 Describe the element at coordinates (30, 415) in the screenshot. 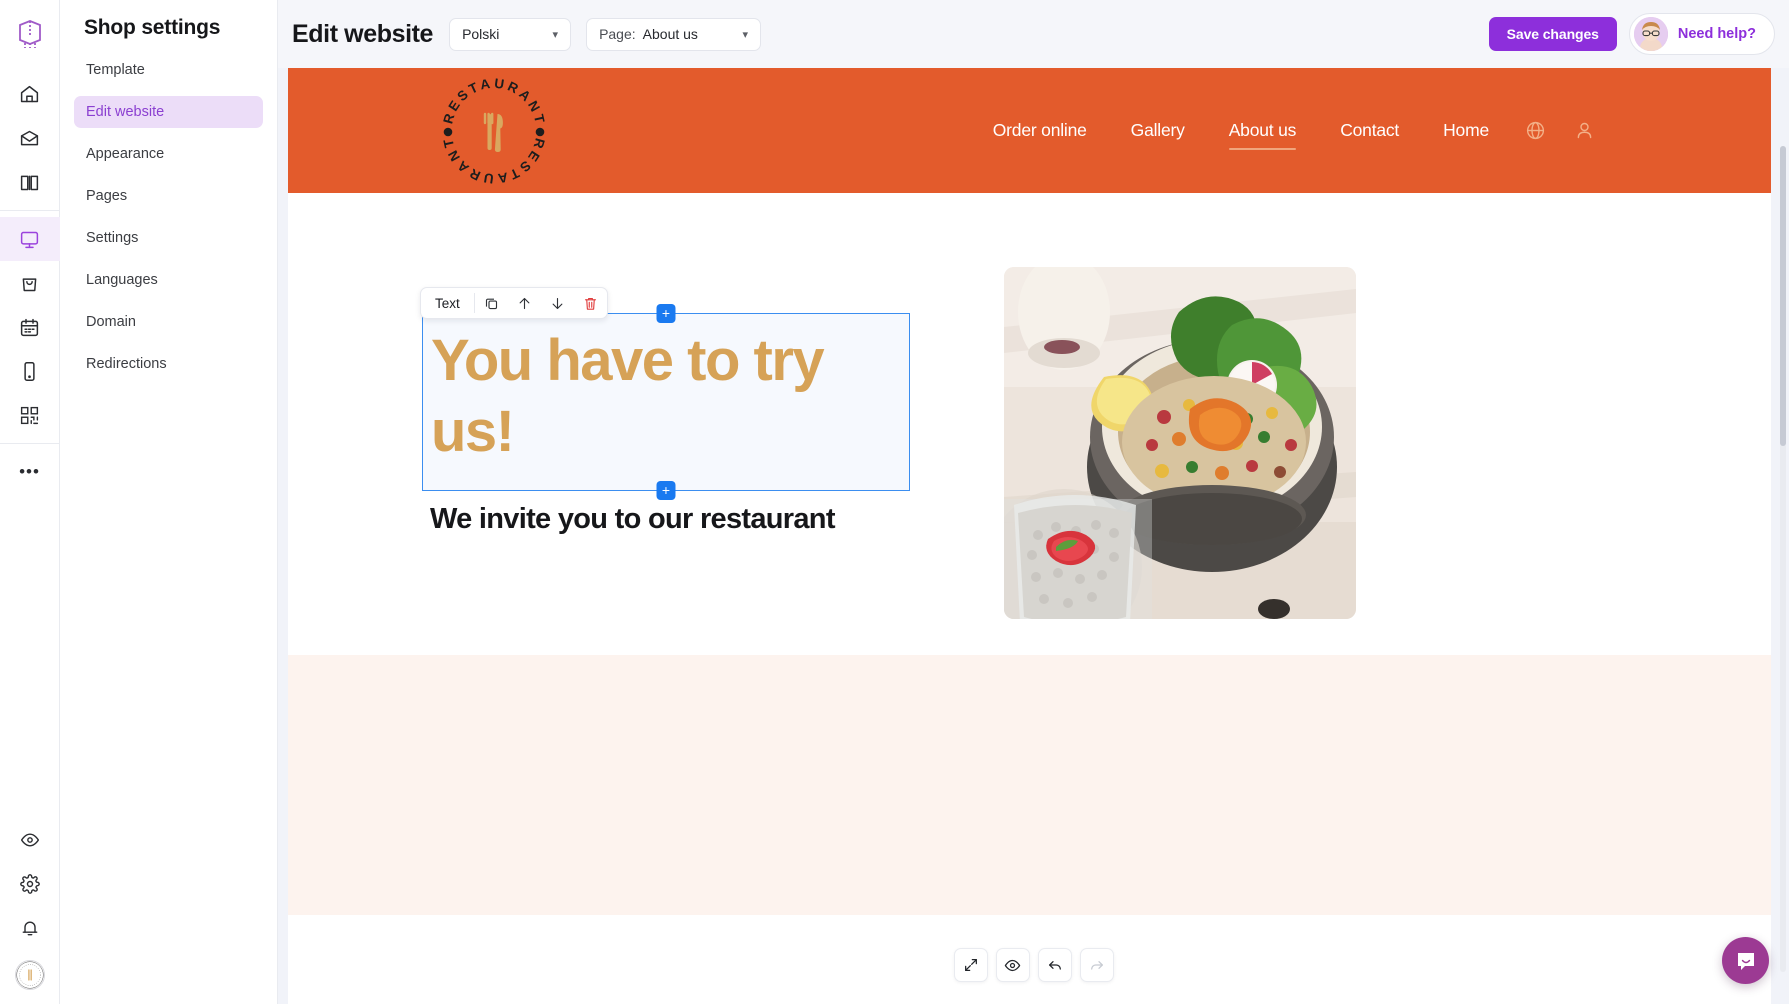

I see `sidebar-item-qr-code` at that location.